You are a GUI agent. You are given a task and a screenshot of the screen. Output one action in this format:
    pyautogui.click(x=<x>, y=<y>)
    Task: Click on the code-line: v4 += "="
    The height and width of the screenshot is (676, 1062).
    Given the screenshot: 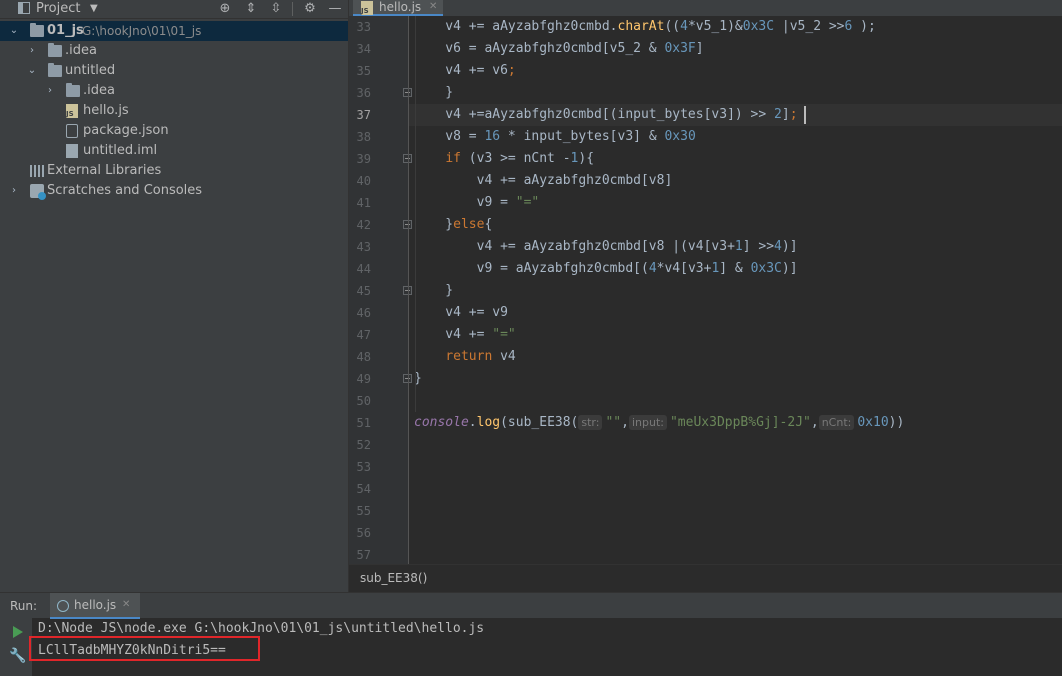 What is the action you would take?
    pyautogui.click(x=464, y=335)
    